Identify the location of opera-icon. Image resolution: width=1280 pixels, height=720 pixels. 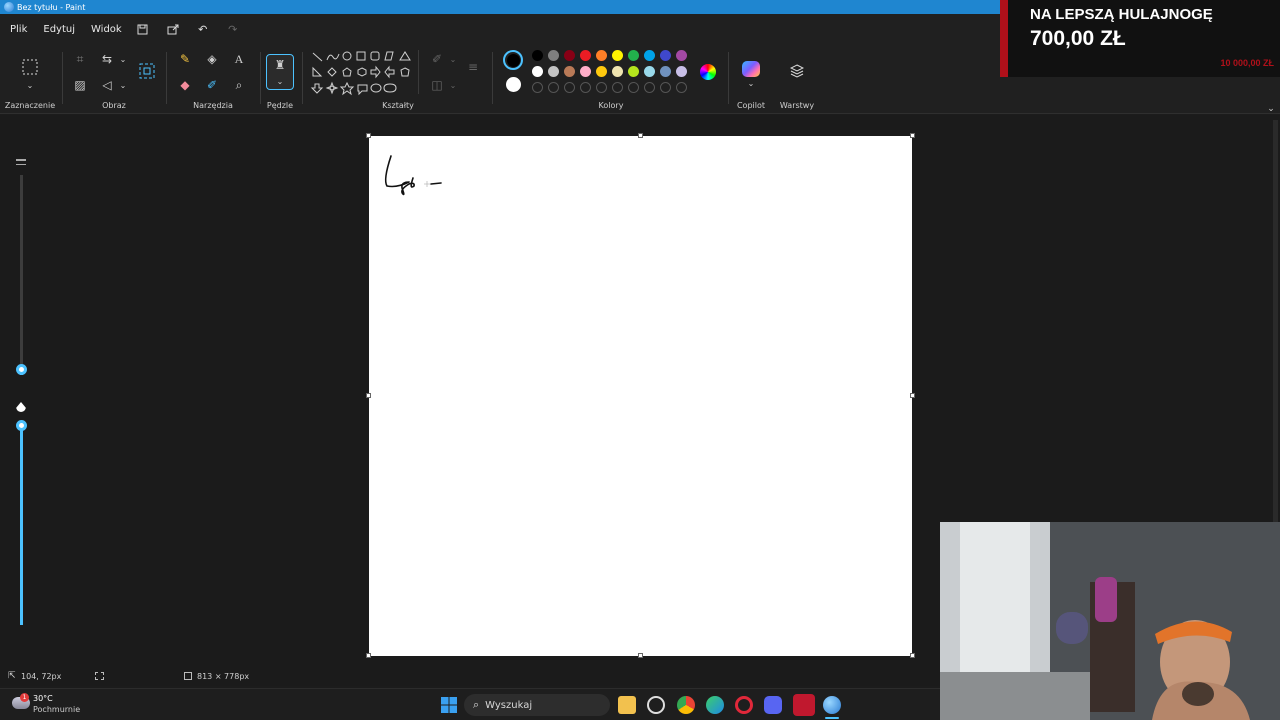
(744, 705).